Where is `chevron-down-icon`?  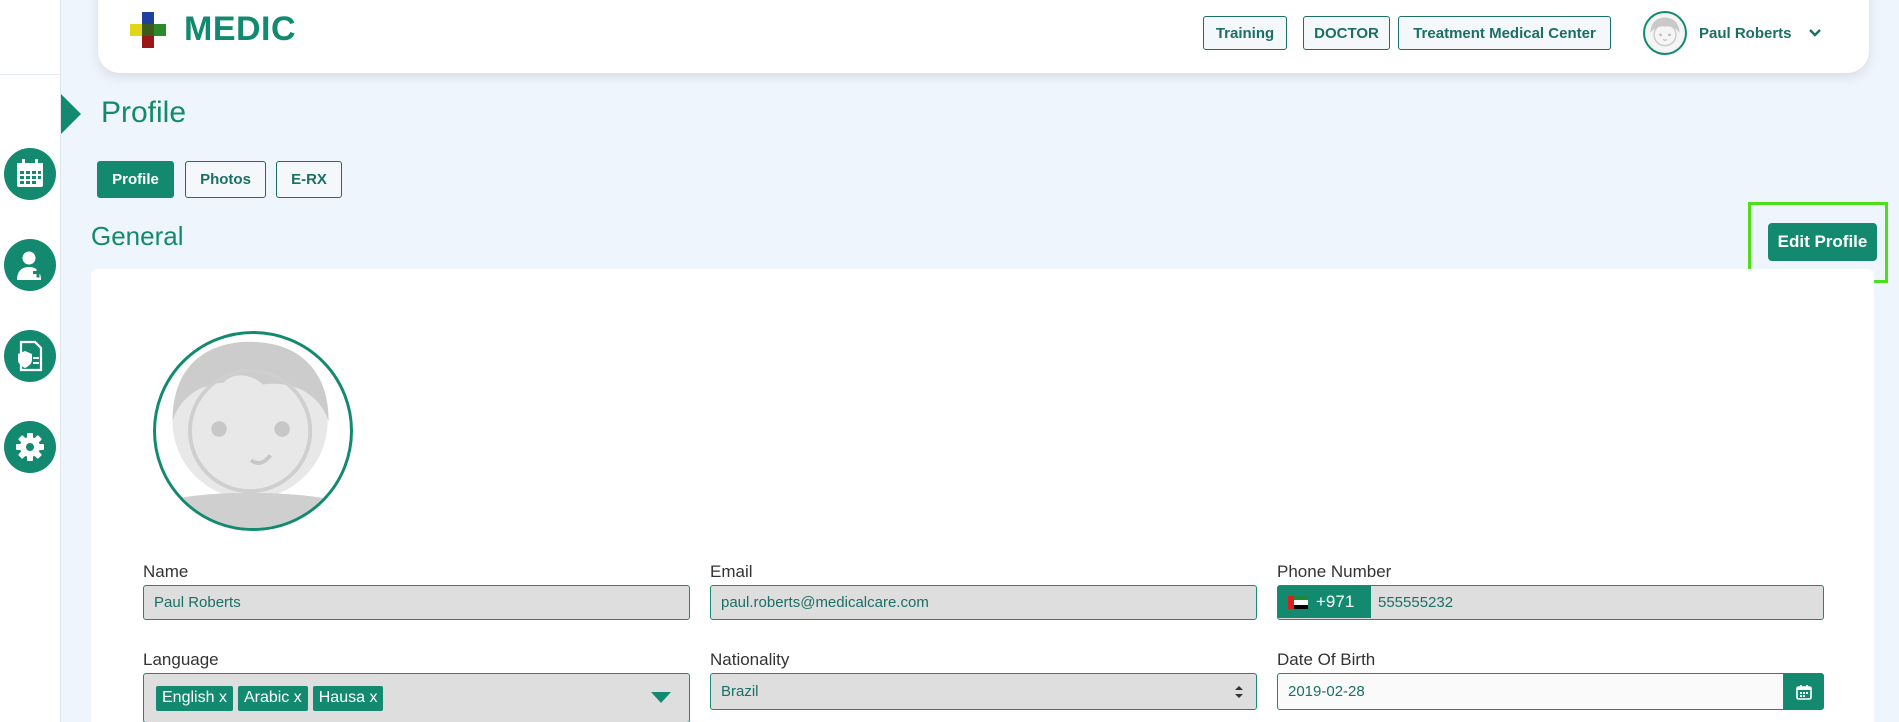
chevron-down-icon is located at coordinates (1814, 33).